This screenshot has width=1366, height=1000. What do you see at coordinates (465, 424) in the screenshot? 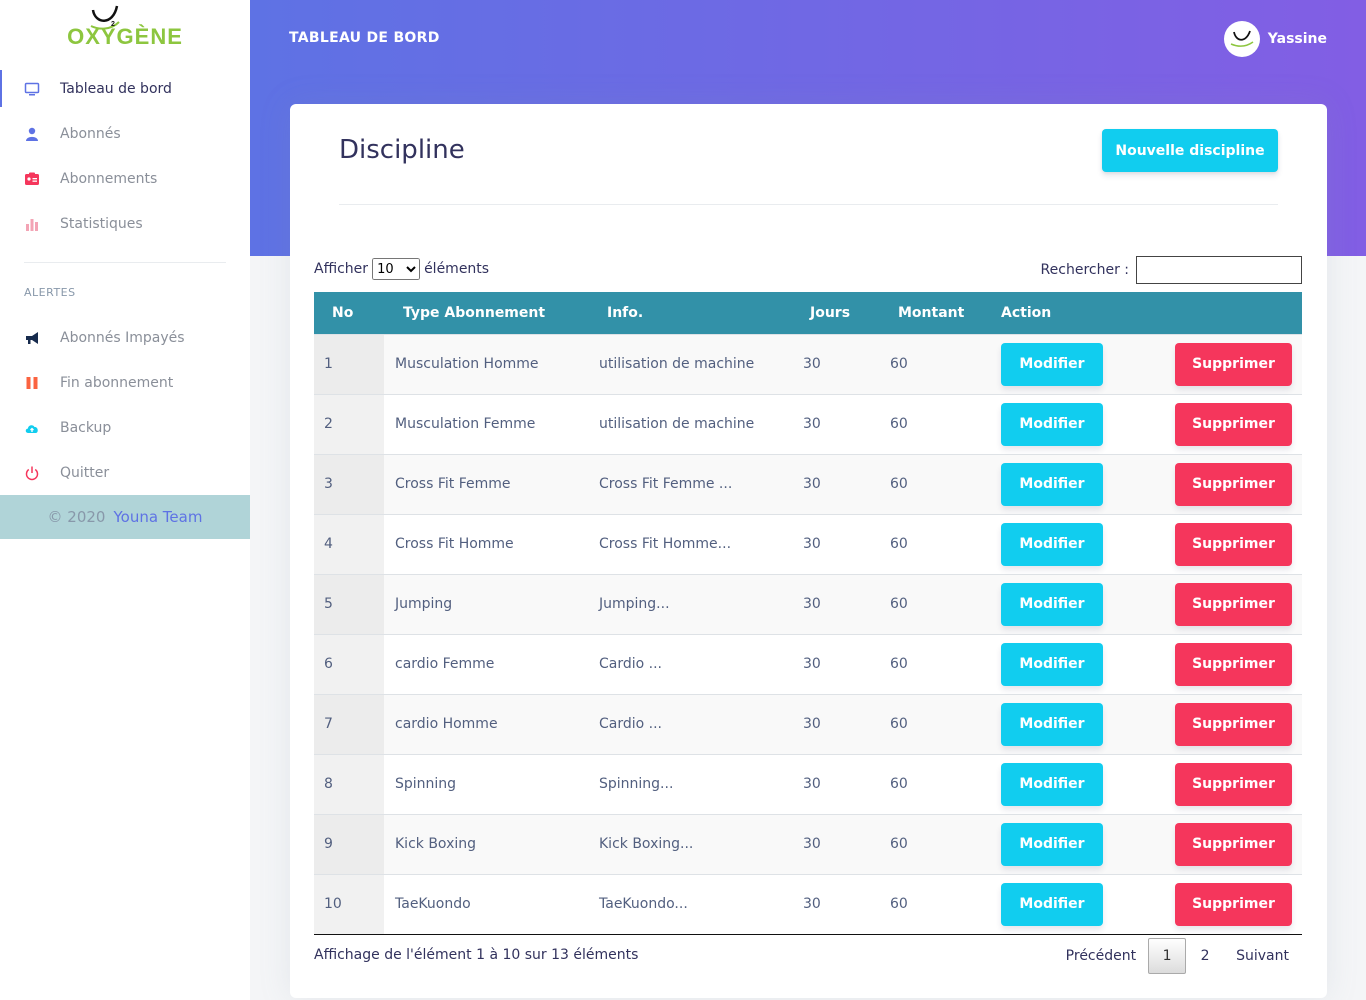
I see `cell-type: Musculation Femme` at bounding box center [465, 424].